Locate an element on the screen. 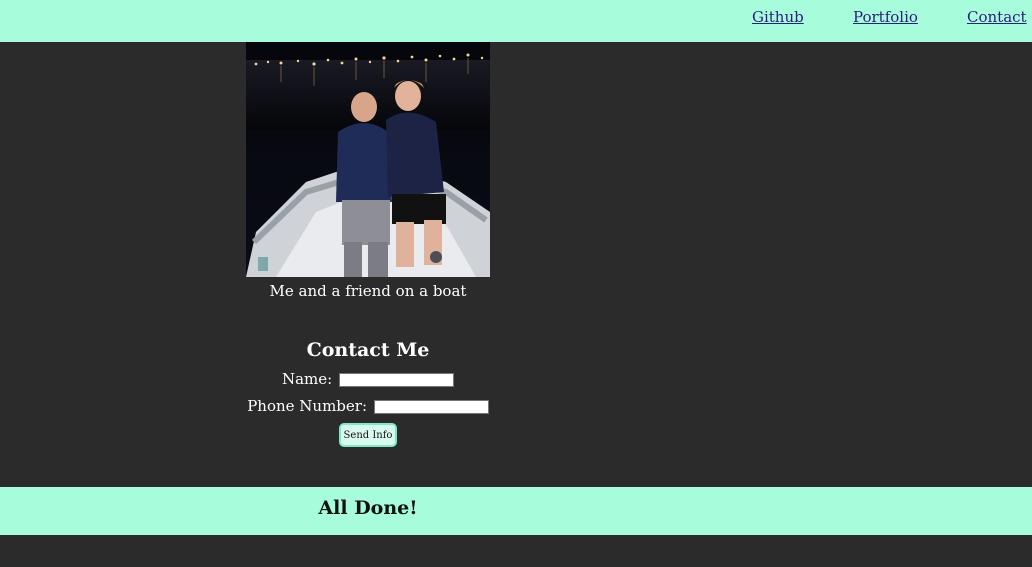 The width and height of the screenshot is (1032, 567). boat-photo is located at coordinates (368, 159).